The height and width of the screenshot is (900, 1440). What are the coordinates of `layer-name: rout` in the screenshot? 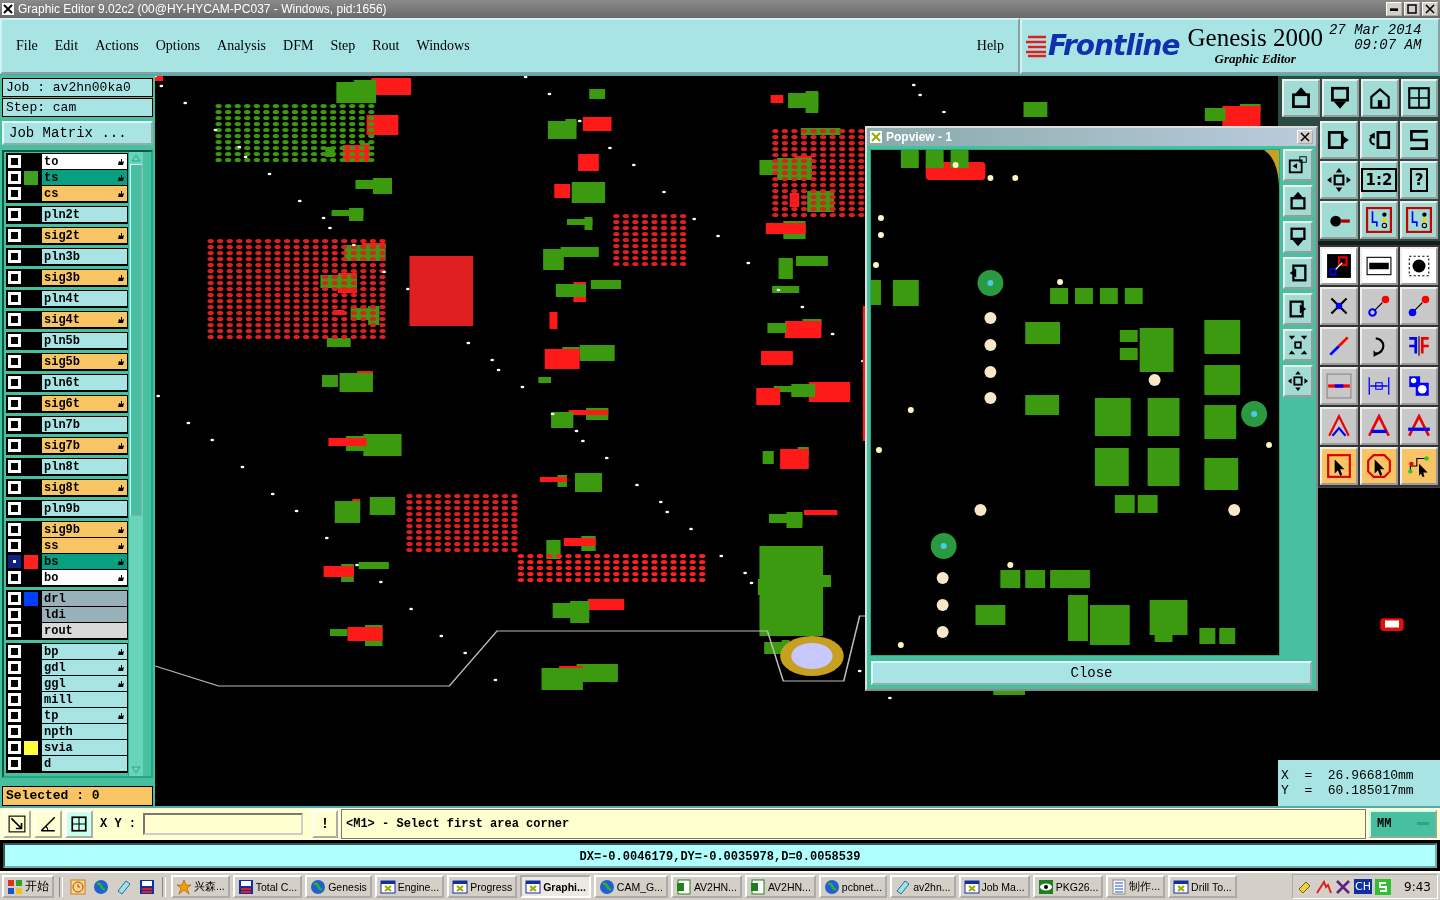 It's located at (84, 631).